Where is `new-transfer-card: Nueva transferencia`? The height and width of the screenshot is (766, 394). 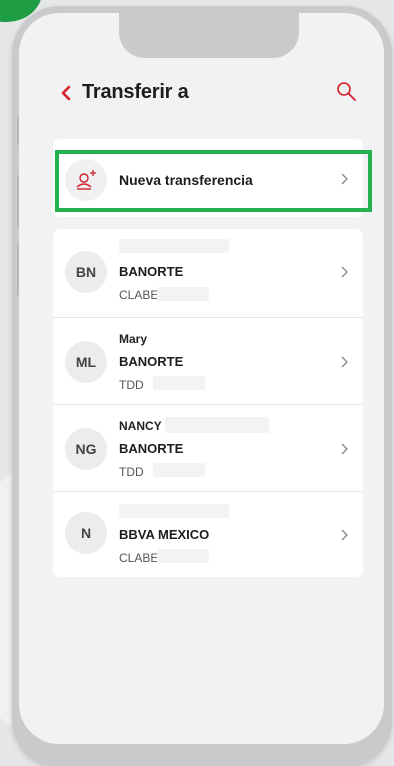 new-transfer-card: Nueva transferencia is located at coordinates (208, 178).